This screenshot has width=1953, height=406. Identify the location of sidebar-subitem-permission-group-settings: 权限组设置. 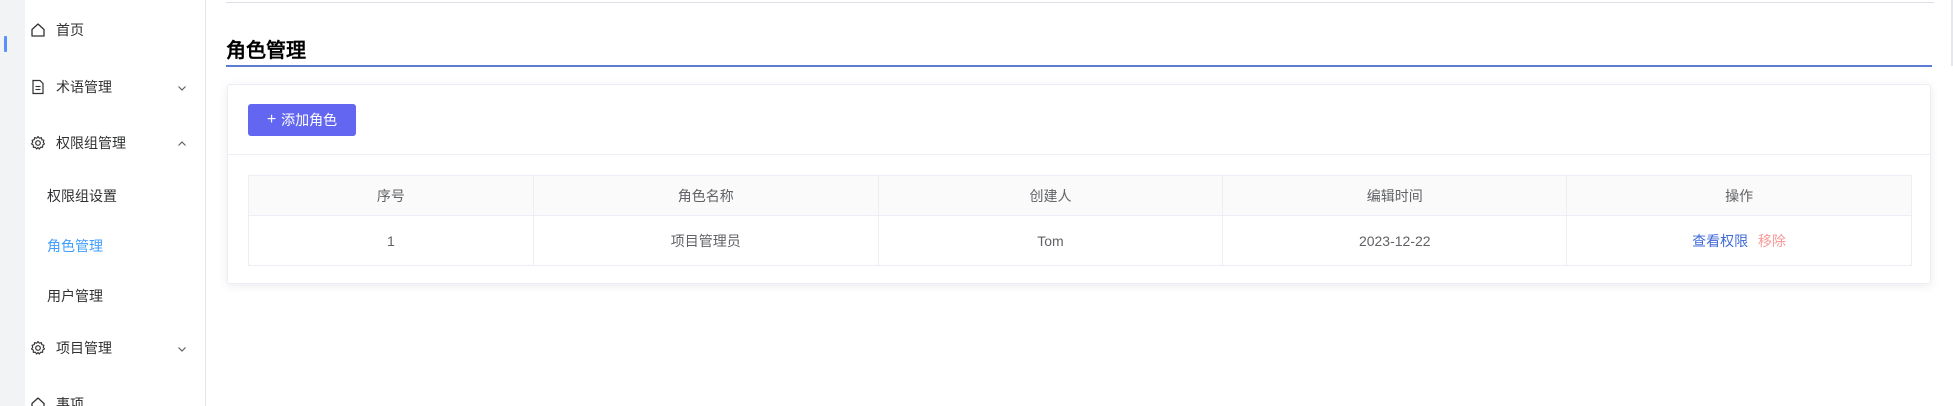
(115, 196).